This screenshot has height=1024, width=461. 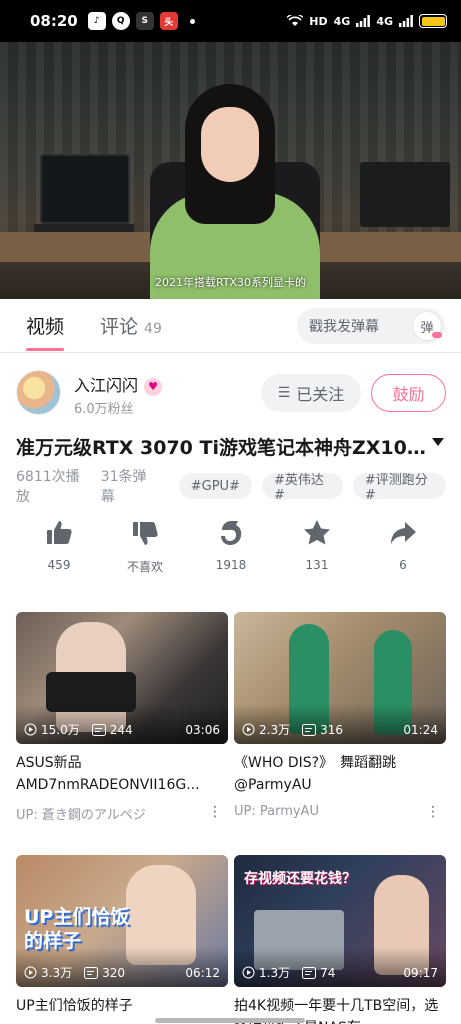 I want to click on avatar, so click(x=38, y=392).